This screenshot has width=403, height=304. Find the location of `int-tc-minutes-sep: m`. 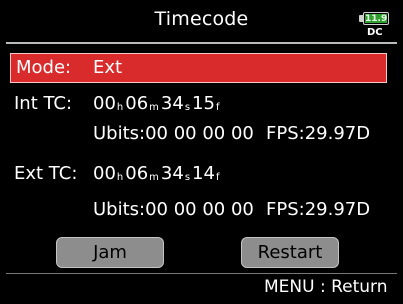

int-tc-minutes-sep: m is located at coordinates (154, 107).